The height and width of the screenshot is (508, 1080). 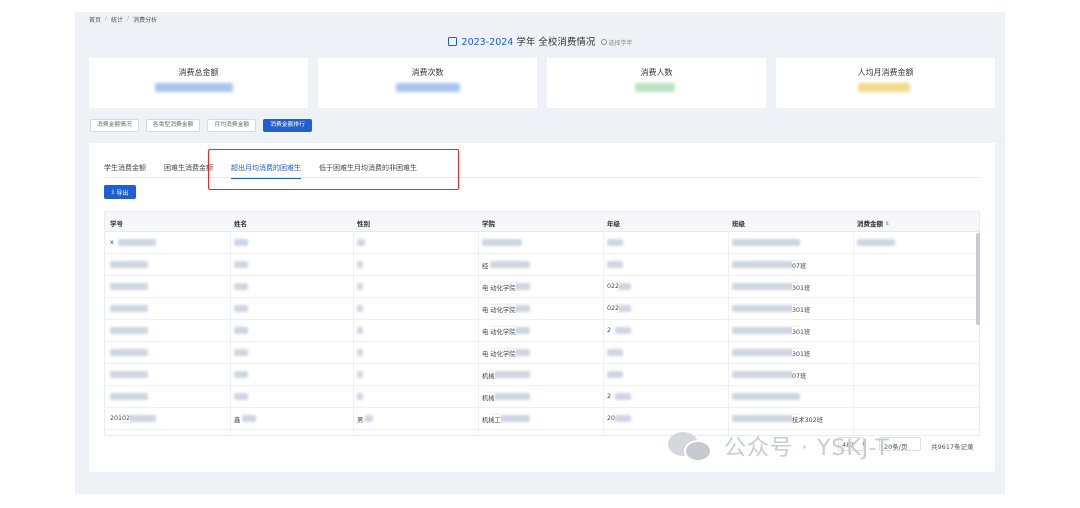 I want to click on col-class: 班级, so click(x=738, y=224).